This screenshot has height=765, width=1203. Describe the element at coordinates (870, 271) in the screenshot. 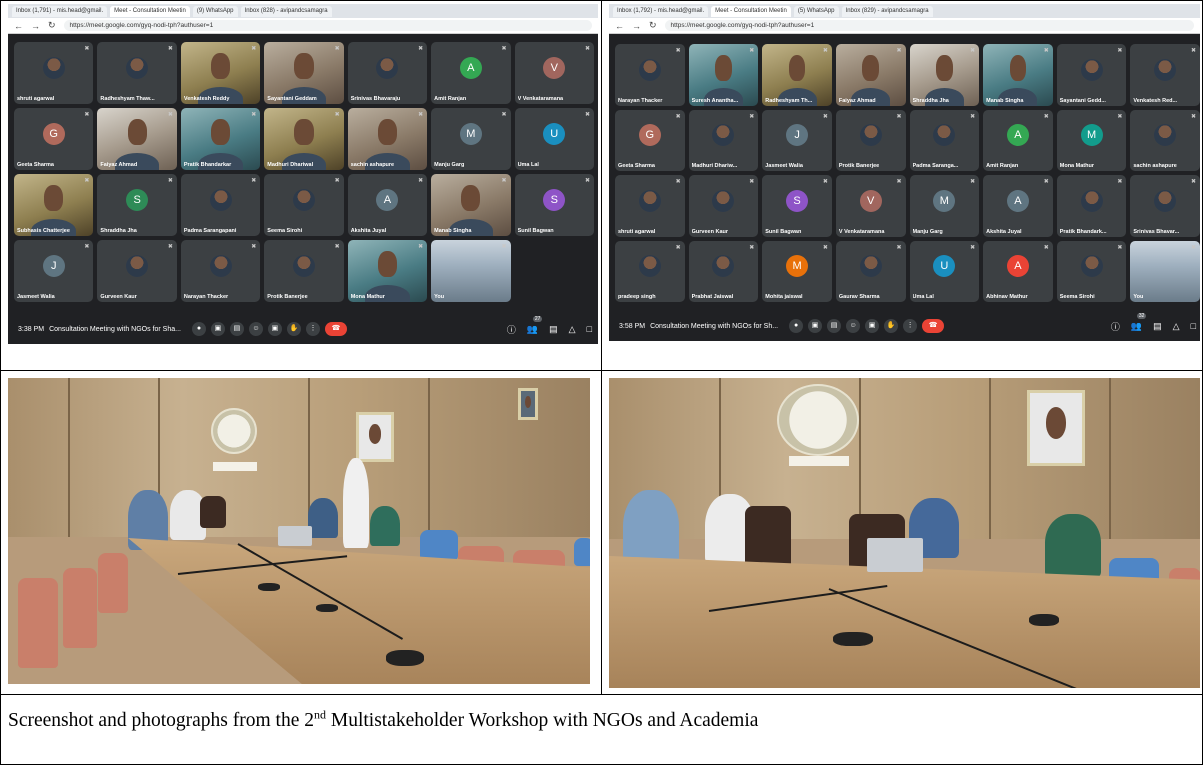

I see `participant-tile: ✖ Gaurav Sharma` at that location.